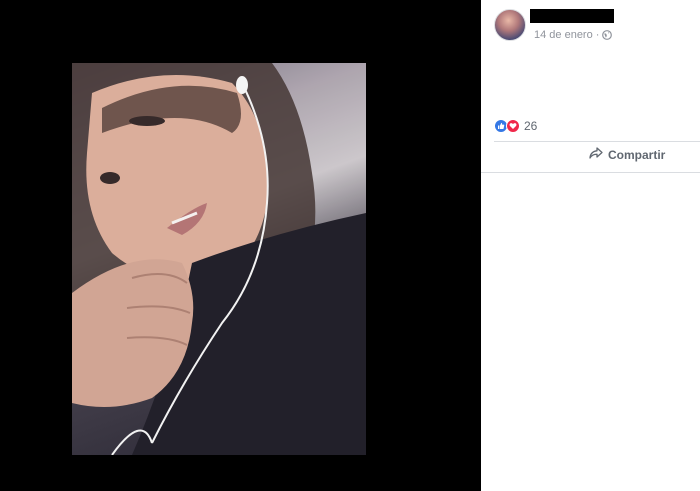 This screenshot has width=700, height=491. What do you see at coordinates (563, 35) in the screenshot?
I see `post-date: 14 de enero` at bounding box center [563, 35].